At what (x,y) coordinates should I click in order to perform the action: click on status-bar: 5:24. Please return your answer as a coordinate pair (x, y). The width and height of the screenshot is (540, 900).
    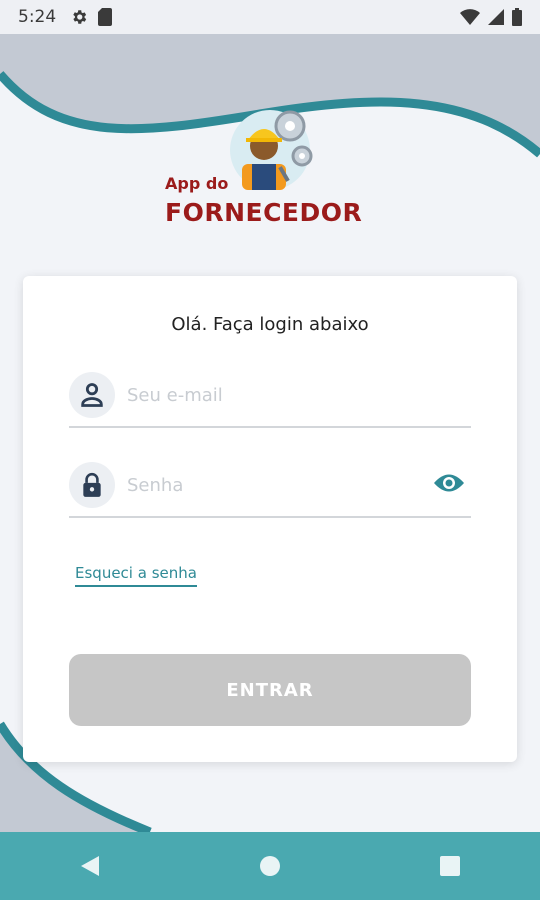
    Looking at the image, I should click on (270, 17).